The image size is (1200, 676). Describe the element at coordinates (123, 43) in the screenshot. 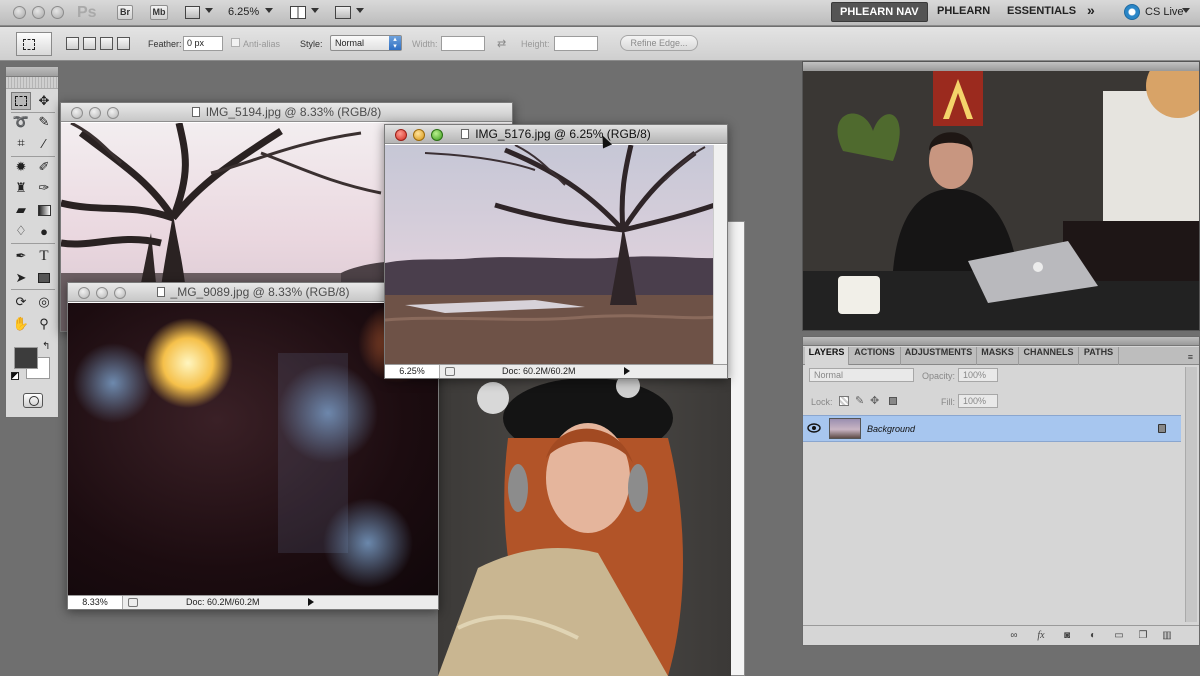

I see `intersect-selection-icon` at that location.